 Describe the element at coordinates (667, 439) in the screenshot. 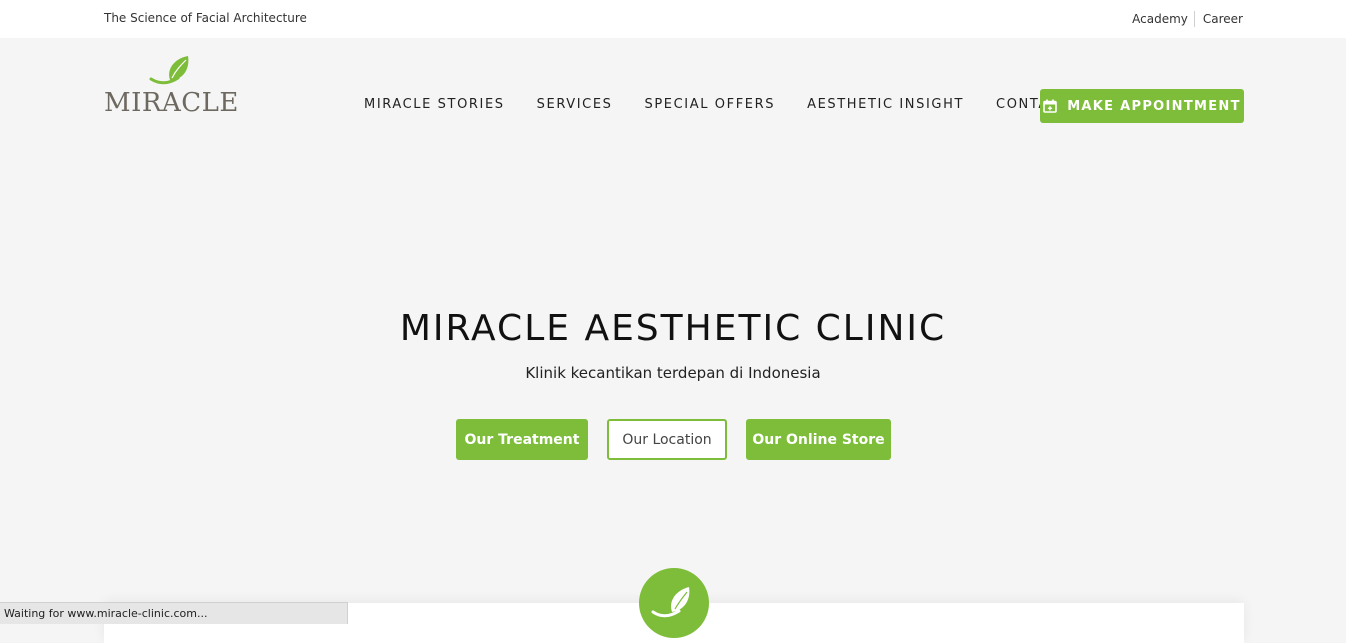

I see `our-location-button: Our Location` at that location.